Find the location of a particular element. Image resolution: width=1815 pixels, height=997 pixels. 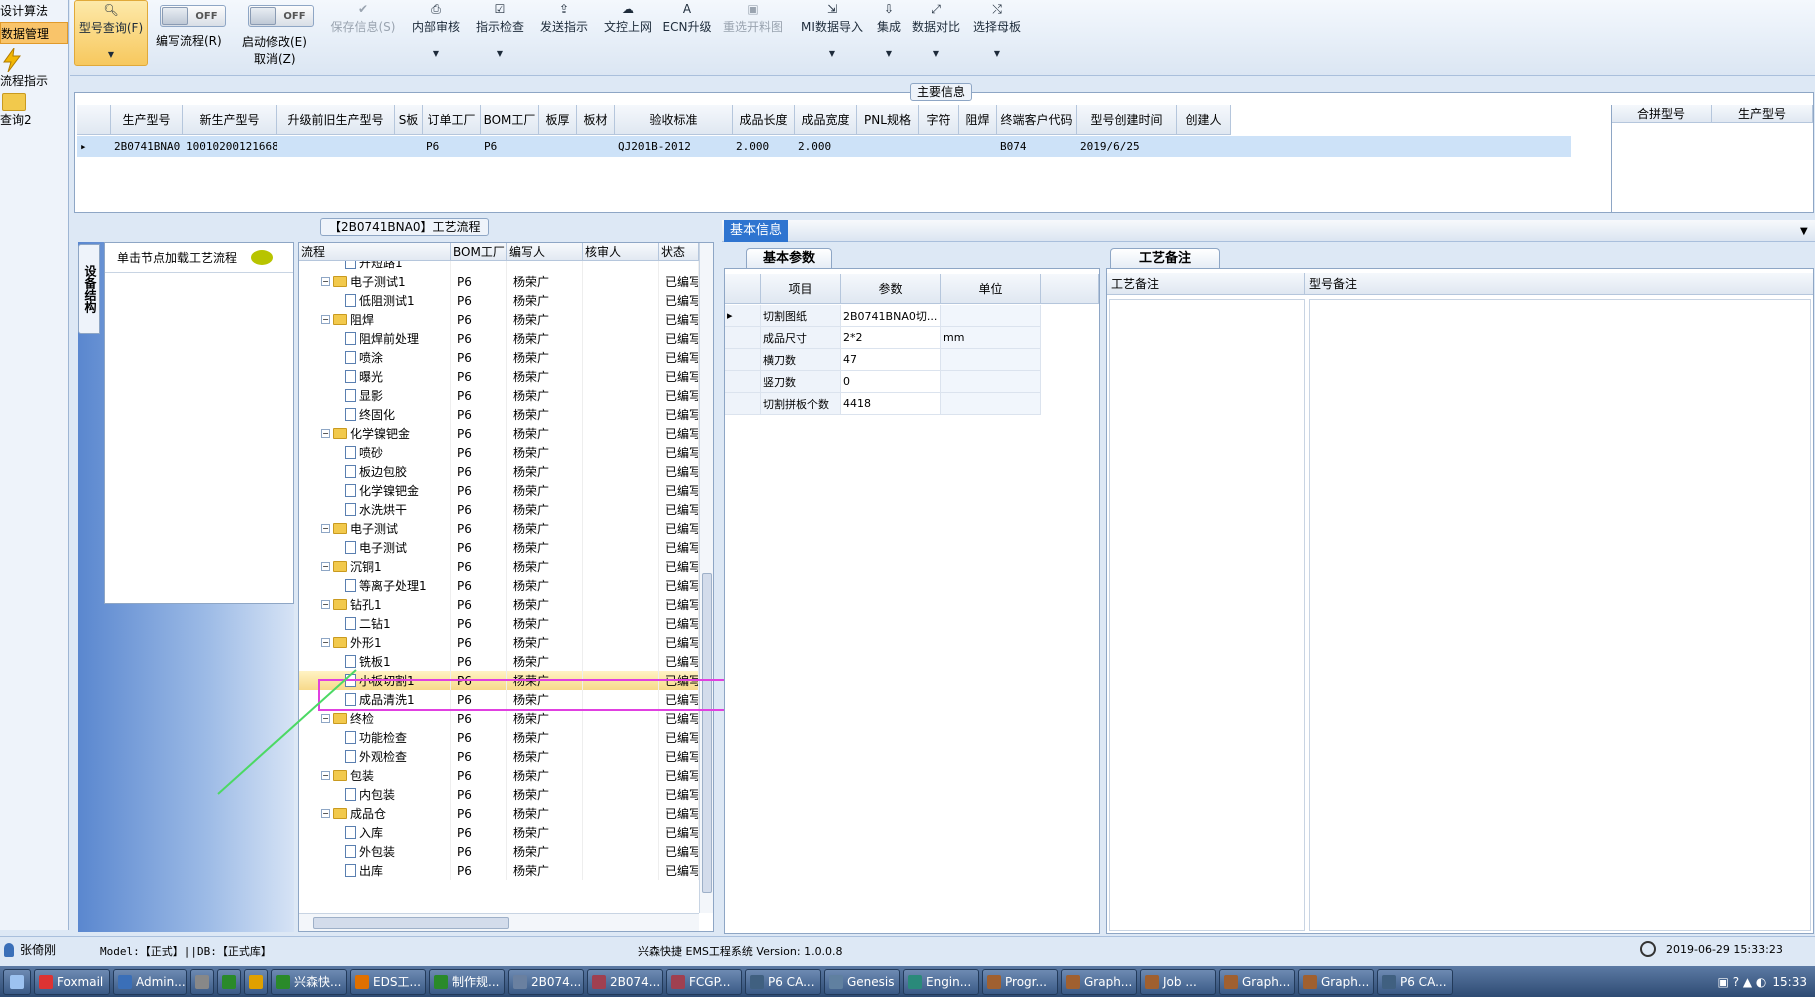

param-value: 47 is located at coordinates (891, 360).